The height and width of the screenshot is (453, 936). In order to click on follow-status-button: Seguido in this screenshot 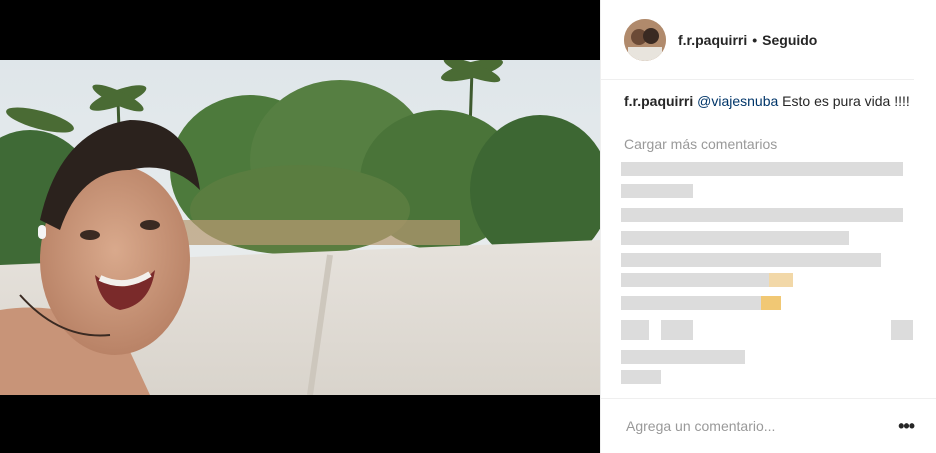, I will do `click(789, 40)`.